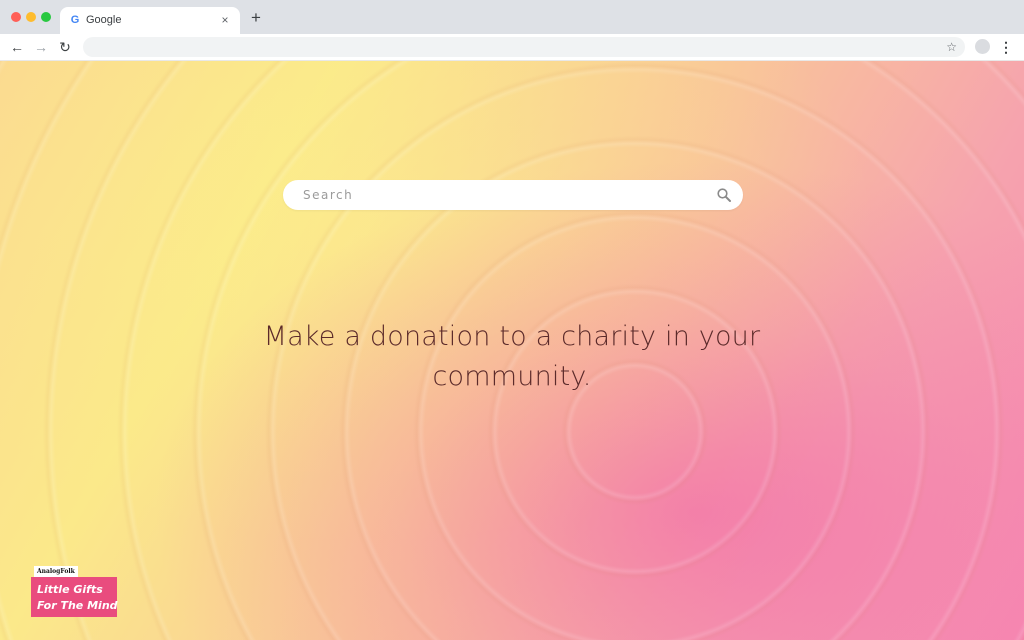  What do you see at coordinates (77, 605) in the screenshot?
I see `brand-line-2: For The Mind` at bounding box center [77, 605].